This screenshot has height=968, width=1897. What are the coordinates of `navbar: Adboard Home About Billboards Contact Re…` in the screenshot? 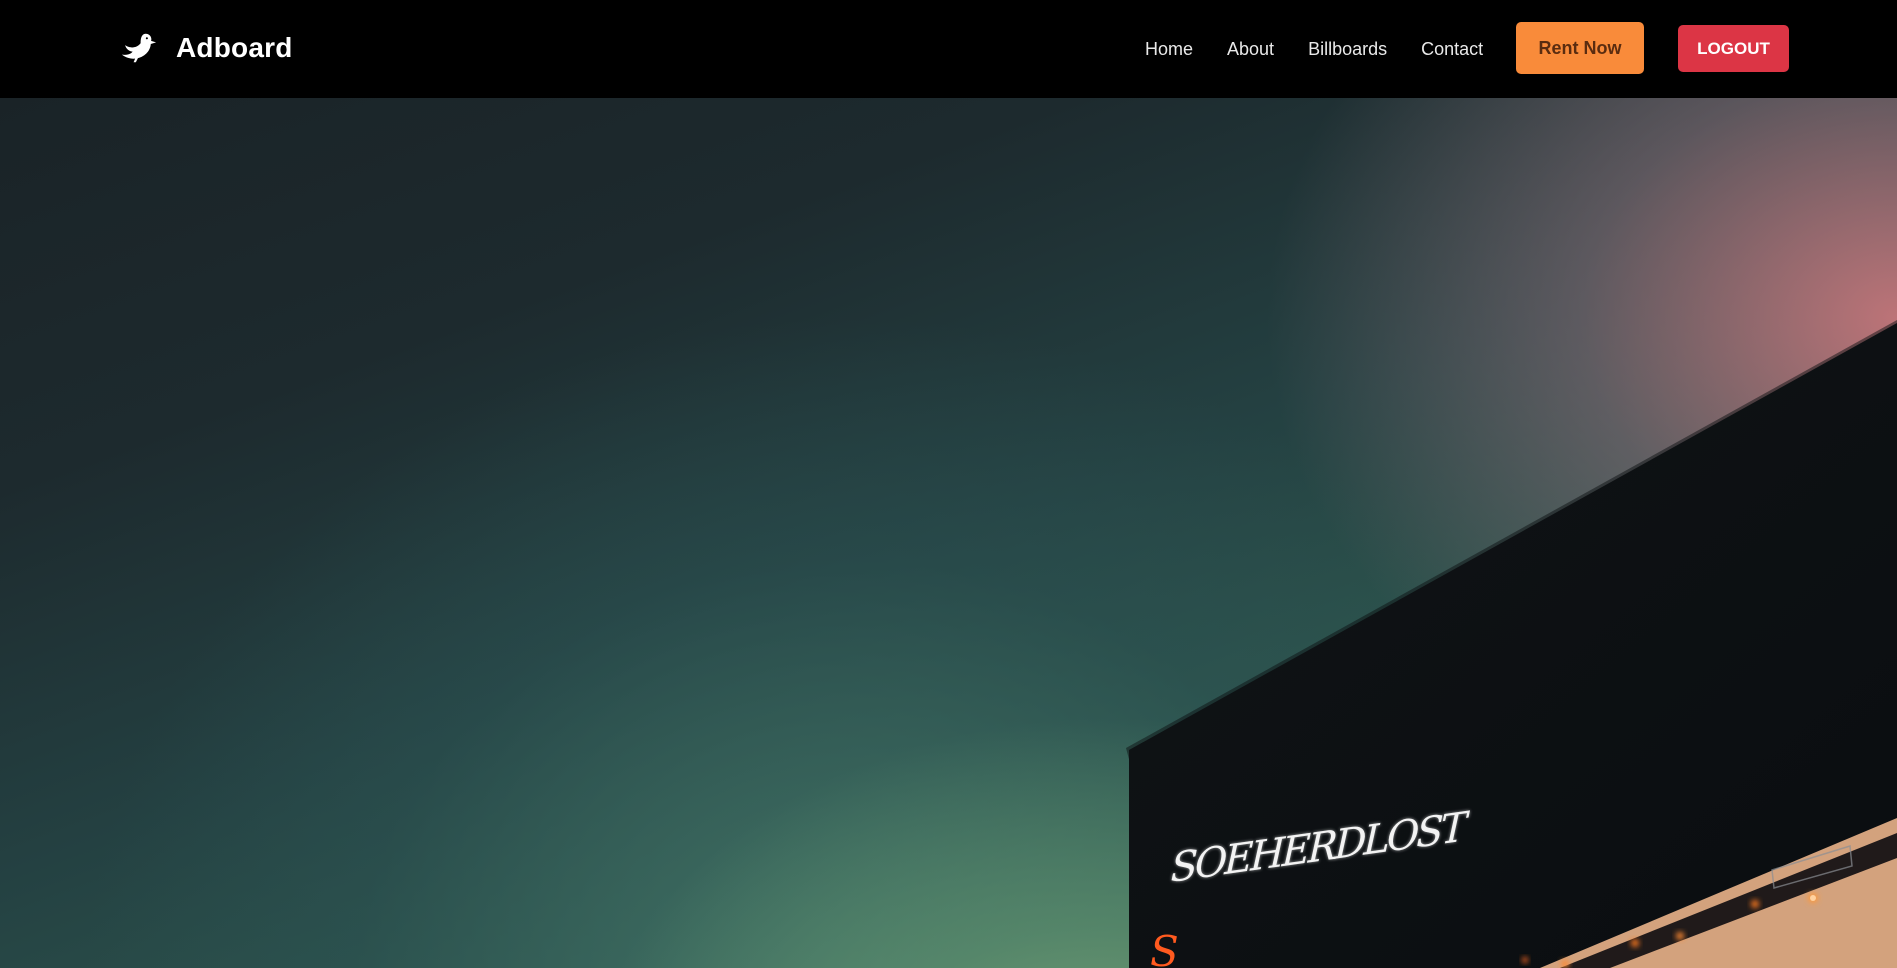 It's located at (948, 49).